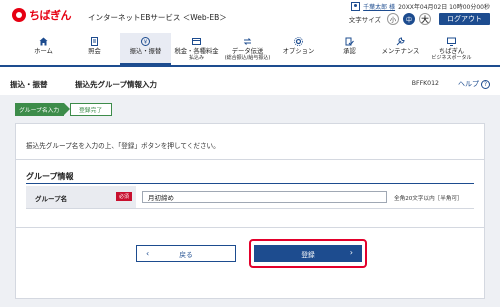 The image size is (500, 307). Describe the element at coordinates (94, 51) in the screenshot. I see `nav-label: 照会` at that location.